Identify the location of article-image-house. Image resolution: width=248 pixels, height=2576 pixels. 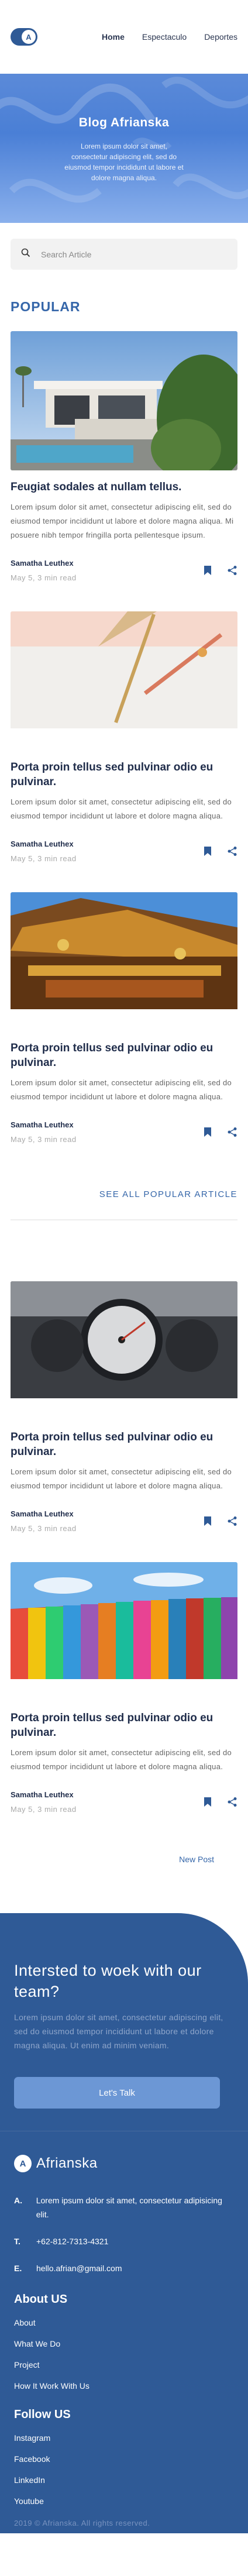
(124, 401).